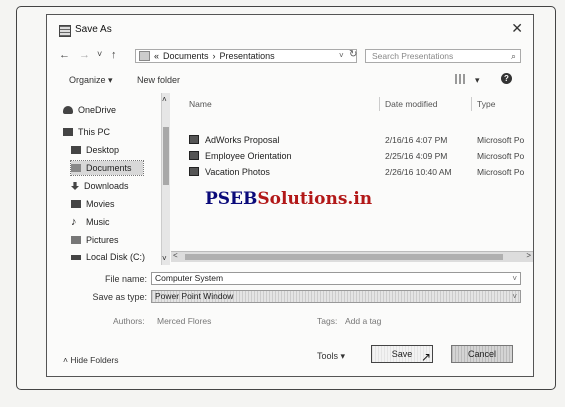  What do you see at coordinates (184, 321) in the screenshot?
I see `authors-value: Merced Flores` at bounding box center [184, 321].